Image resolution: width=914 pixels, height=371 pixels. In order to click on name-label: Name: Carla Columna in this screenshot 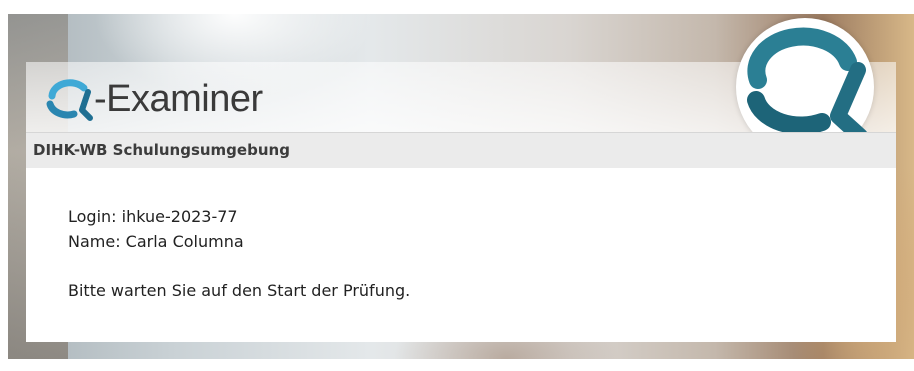, I will do `click(156, 241)`.